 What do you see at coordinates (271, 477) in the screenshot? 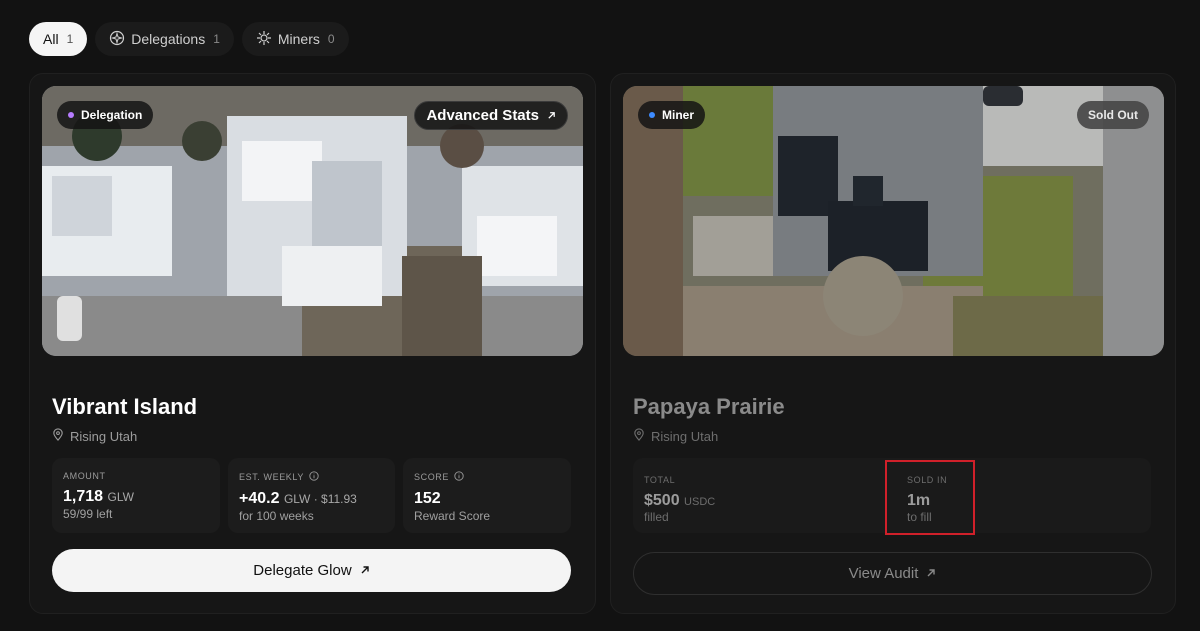
I see `stat-label: EST. WEEKLY` at bounding box center [271, 477].